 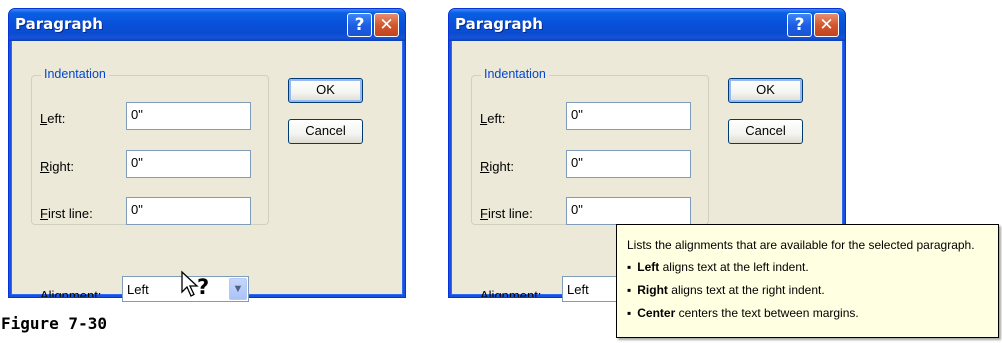 I want to click on tooltip-item: Center centers the text between margins., so click(x=812, y=313).